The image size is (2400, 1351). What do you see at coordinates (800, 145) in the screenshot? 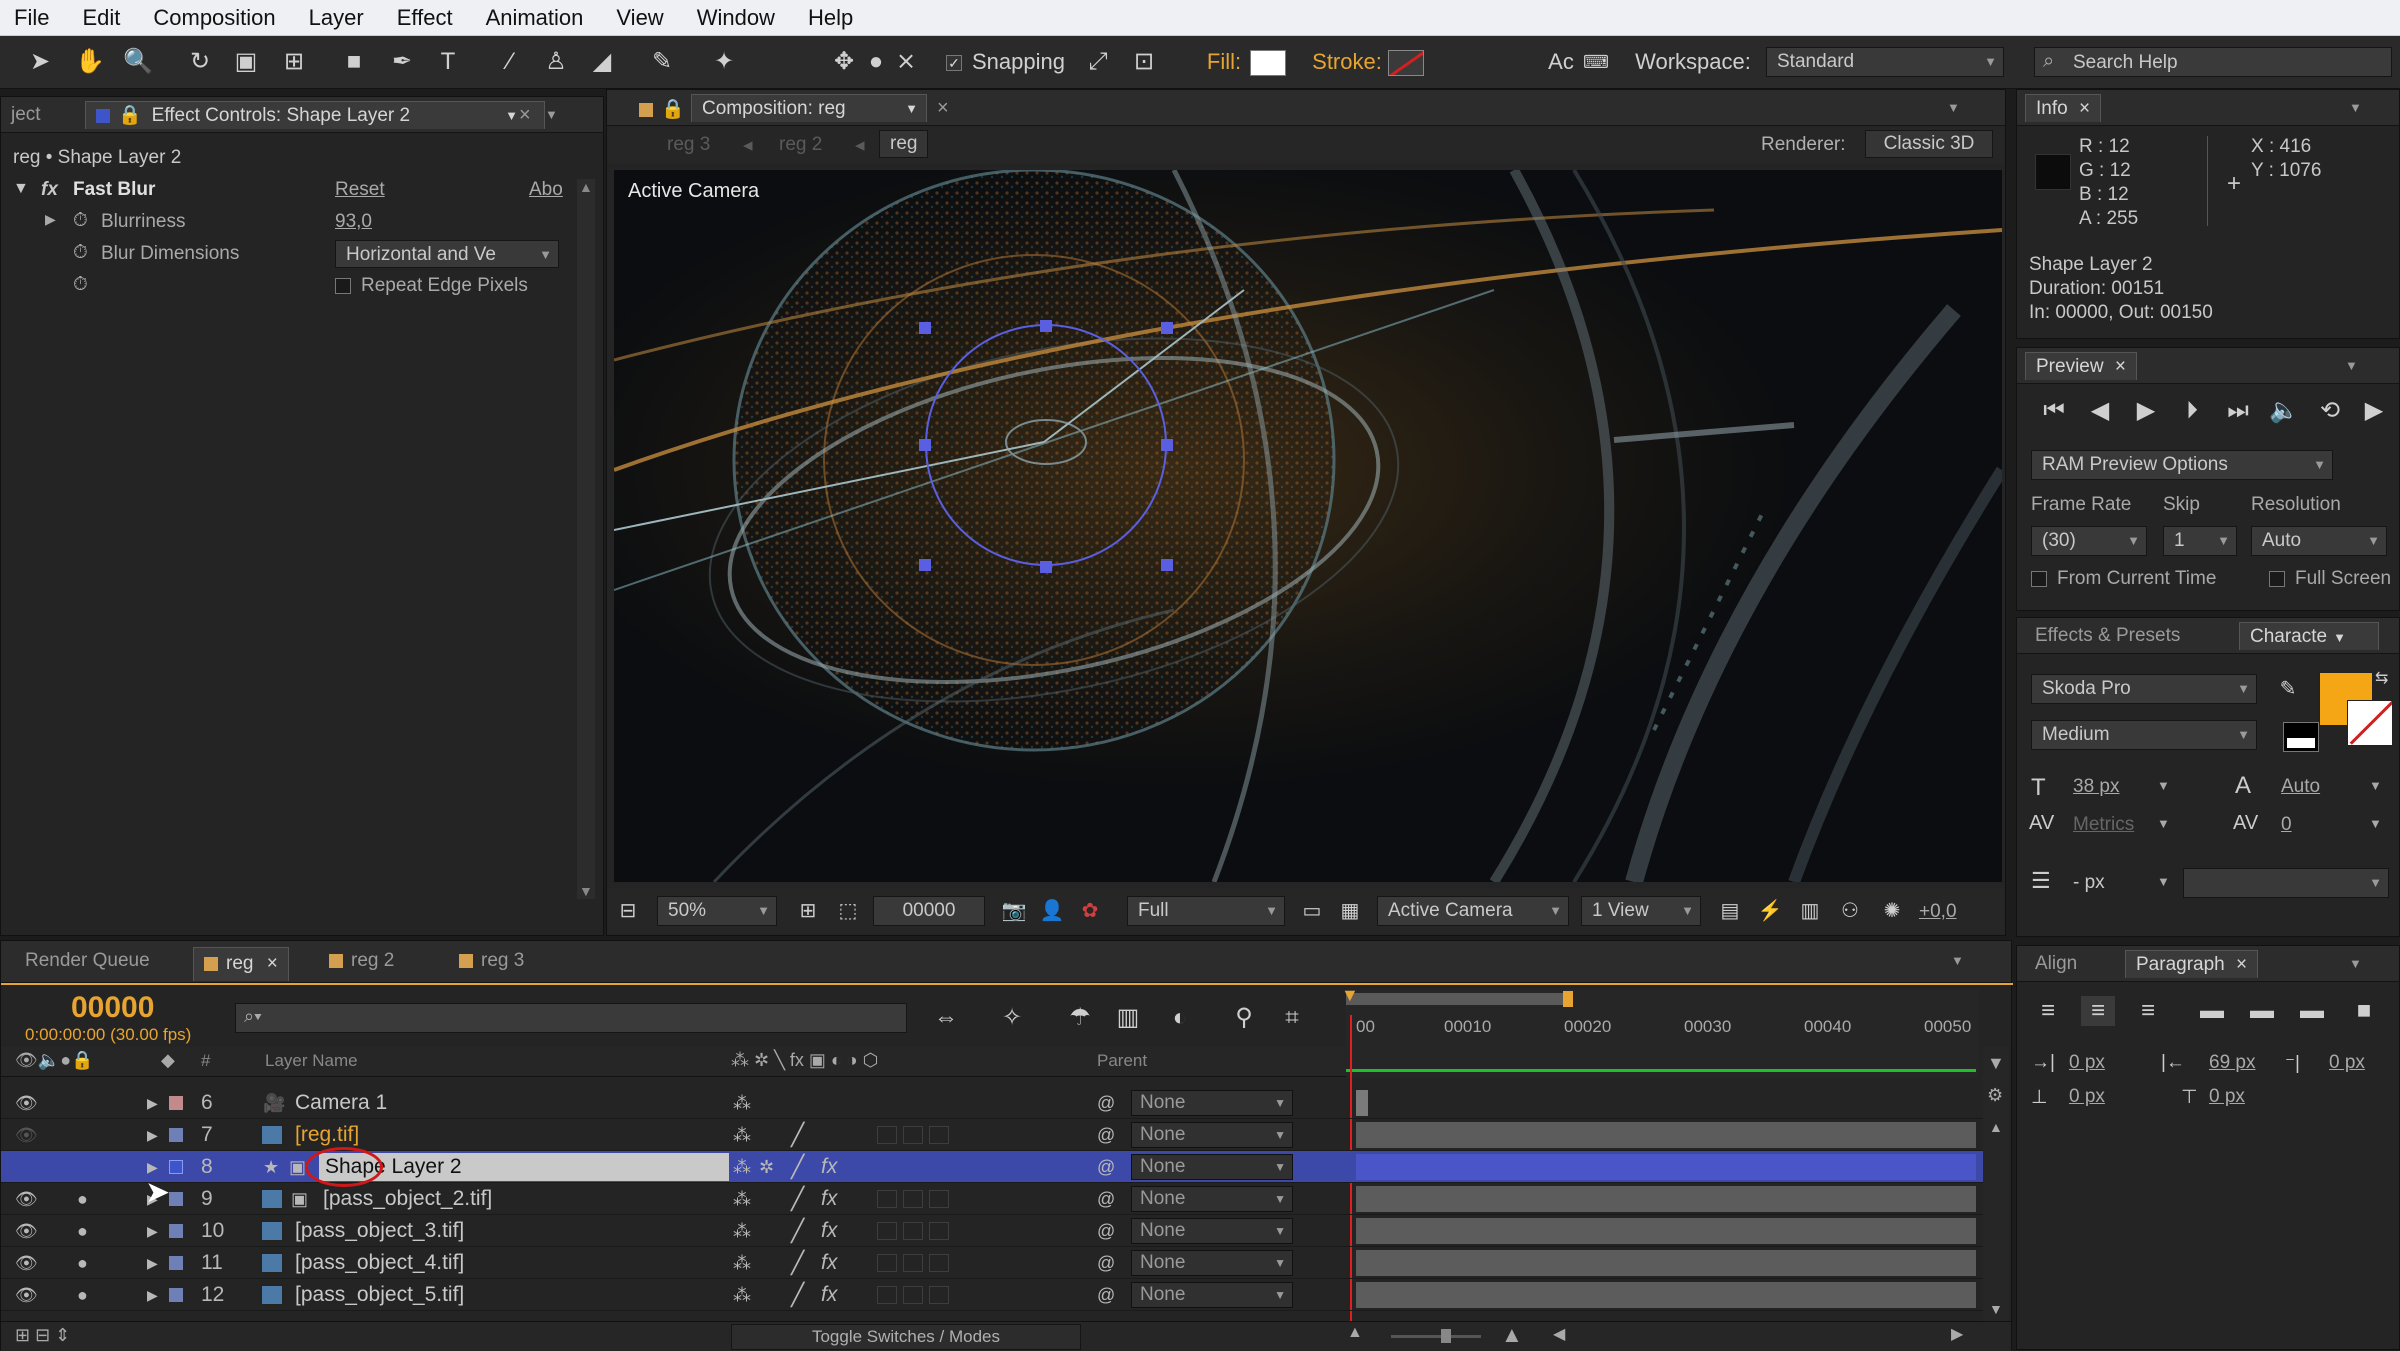
I see `crumb-reg-2: reg 2` at bounding box center [800, 145].